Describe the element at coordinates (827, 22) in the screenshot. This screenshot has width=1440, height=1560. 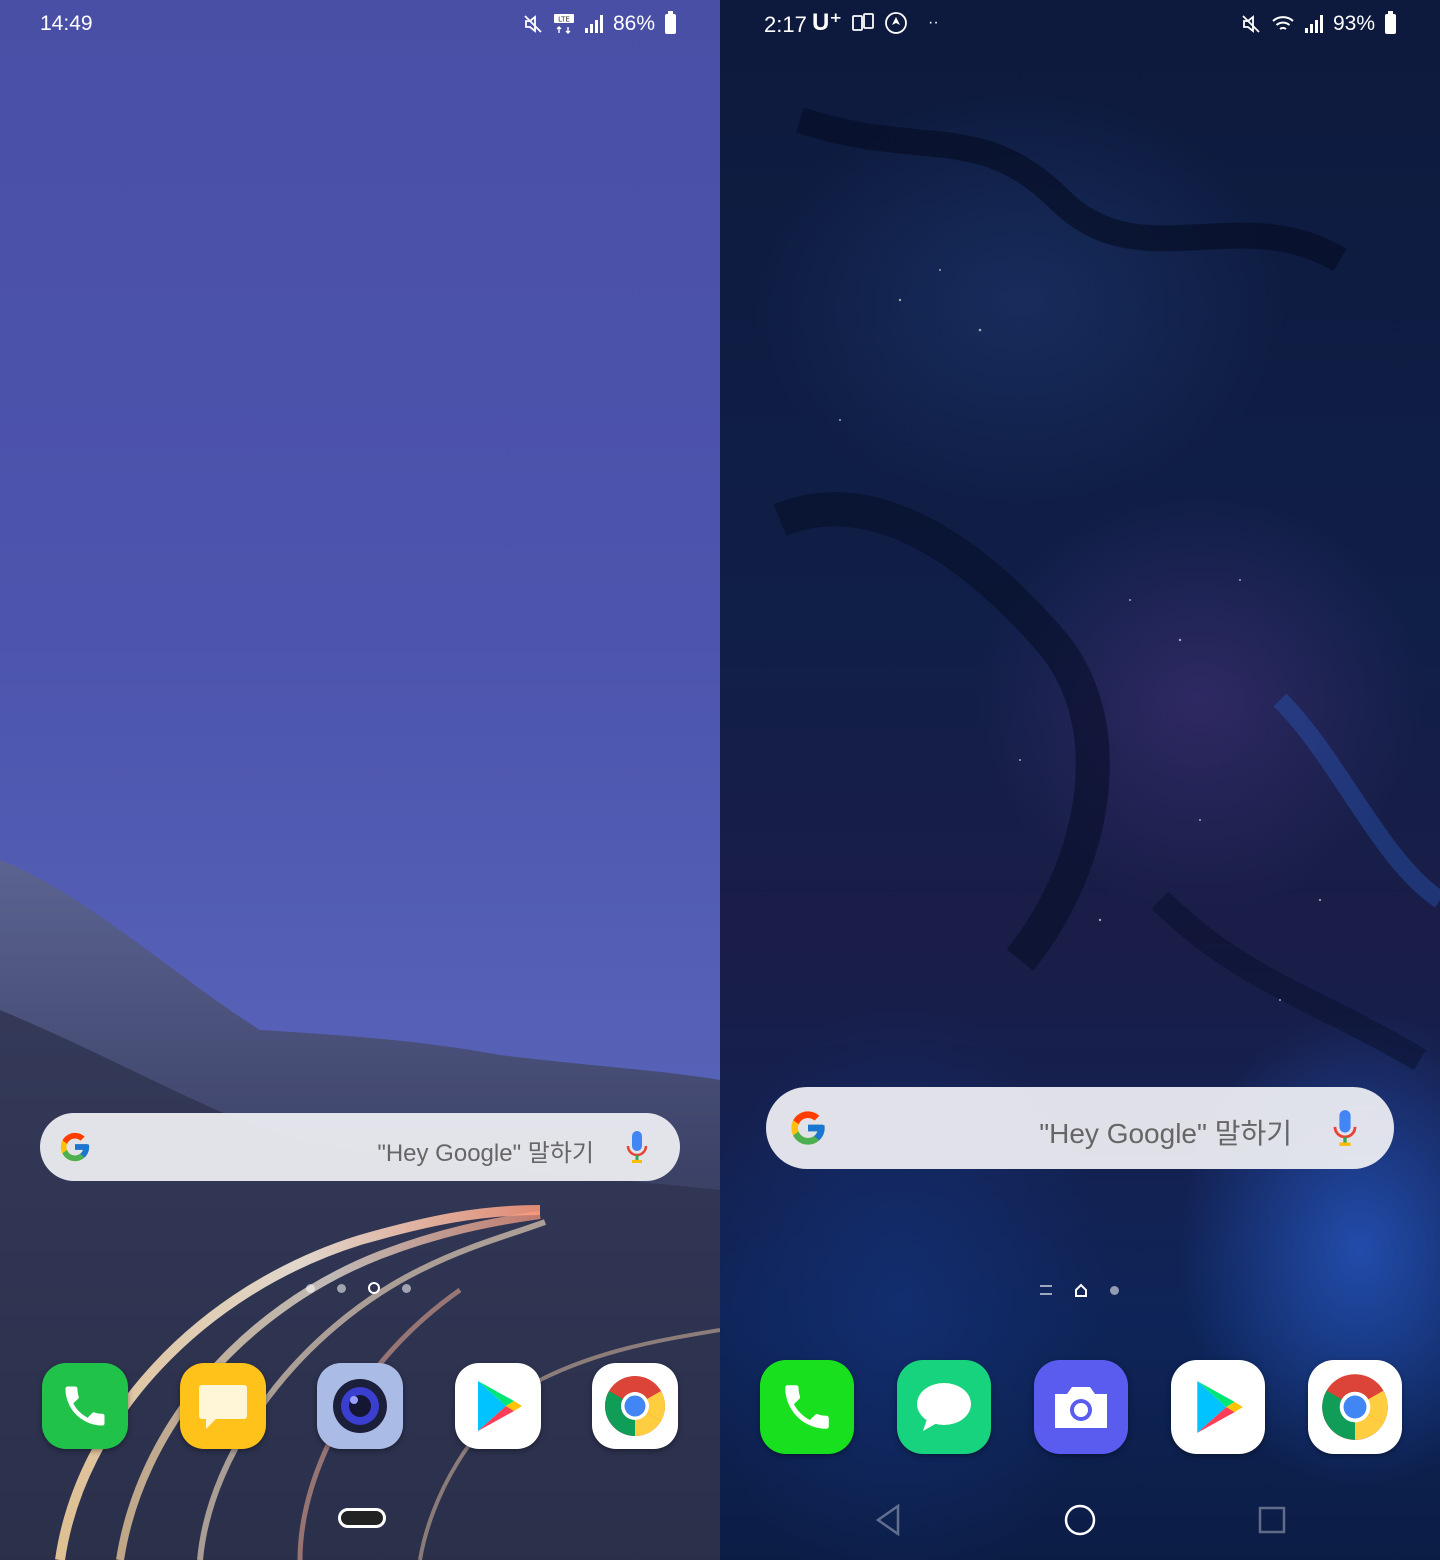
I see `carrier-icon: U⁺` at that location.